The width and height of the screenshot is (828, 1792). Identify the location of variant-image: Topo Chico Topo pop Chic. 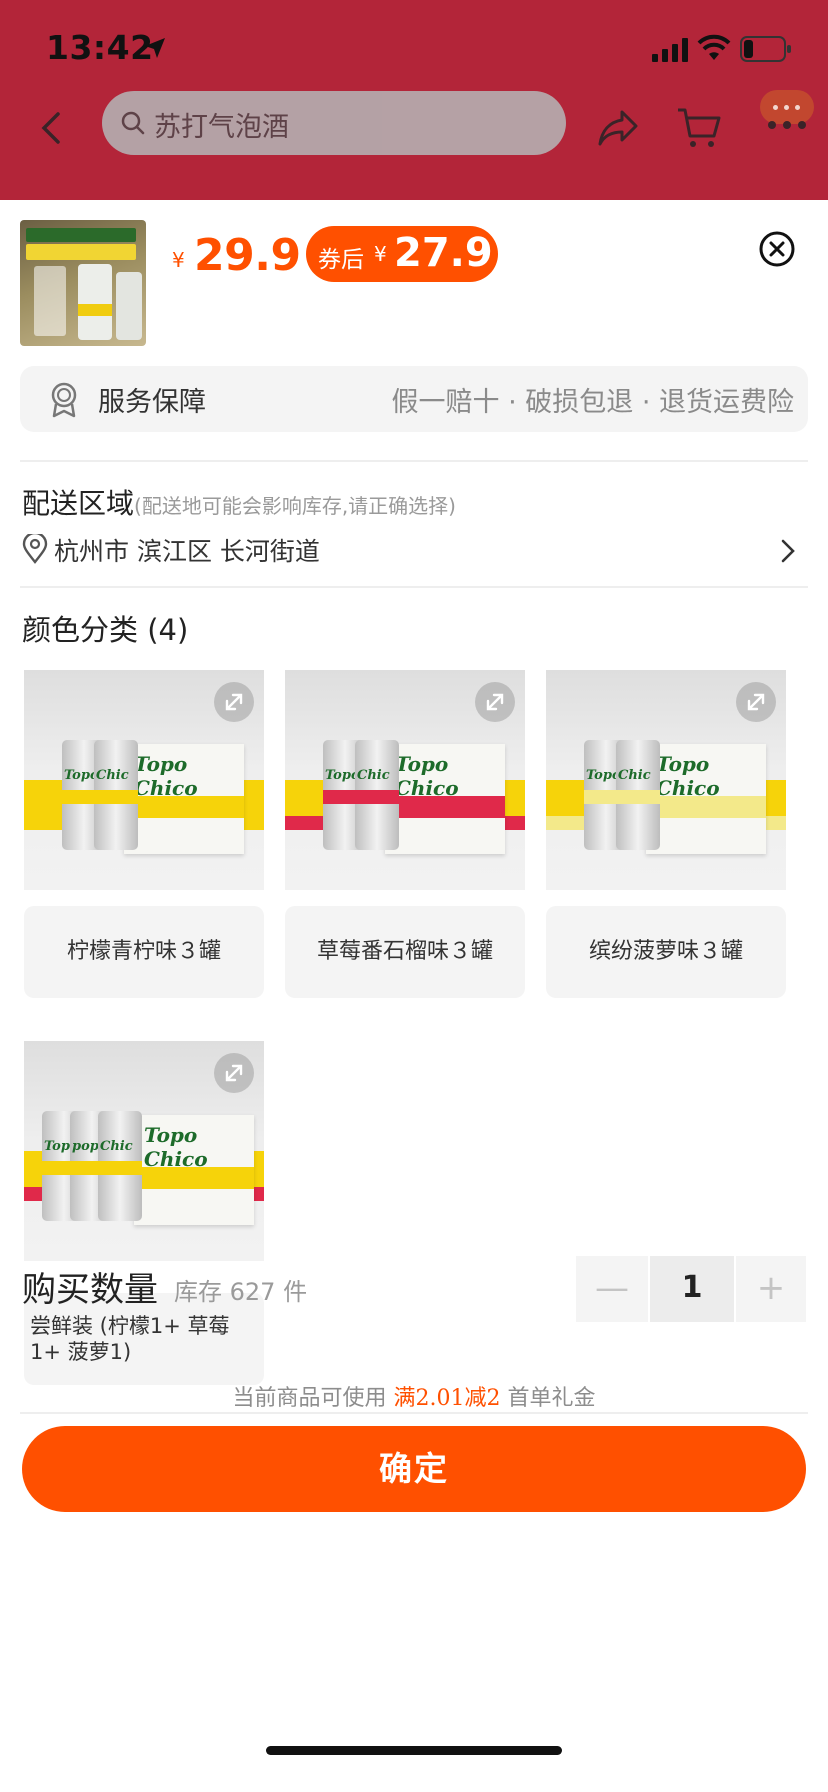
(144, 1151).